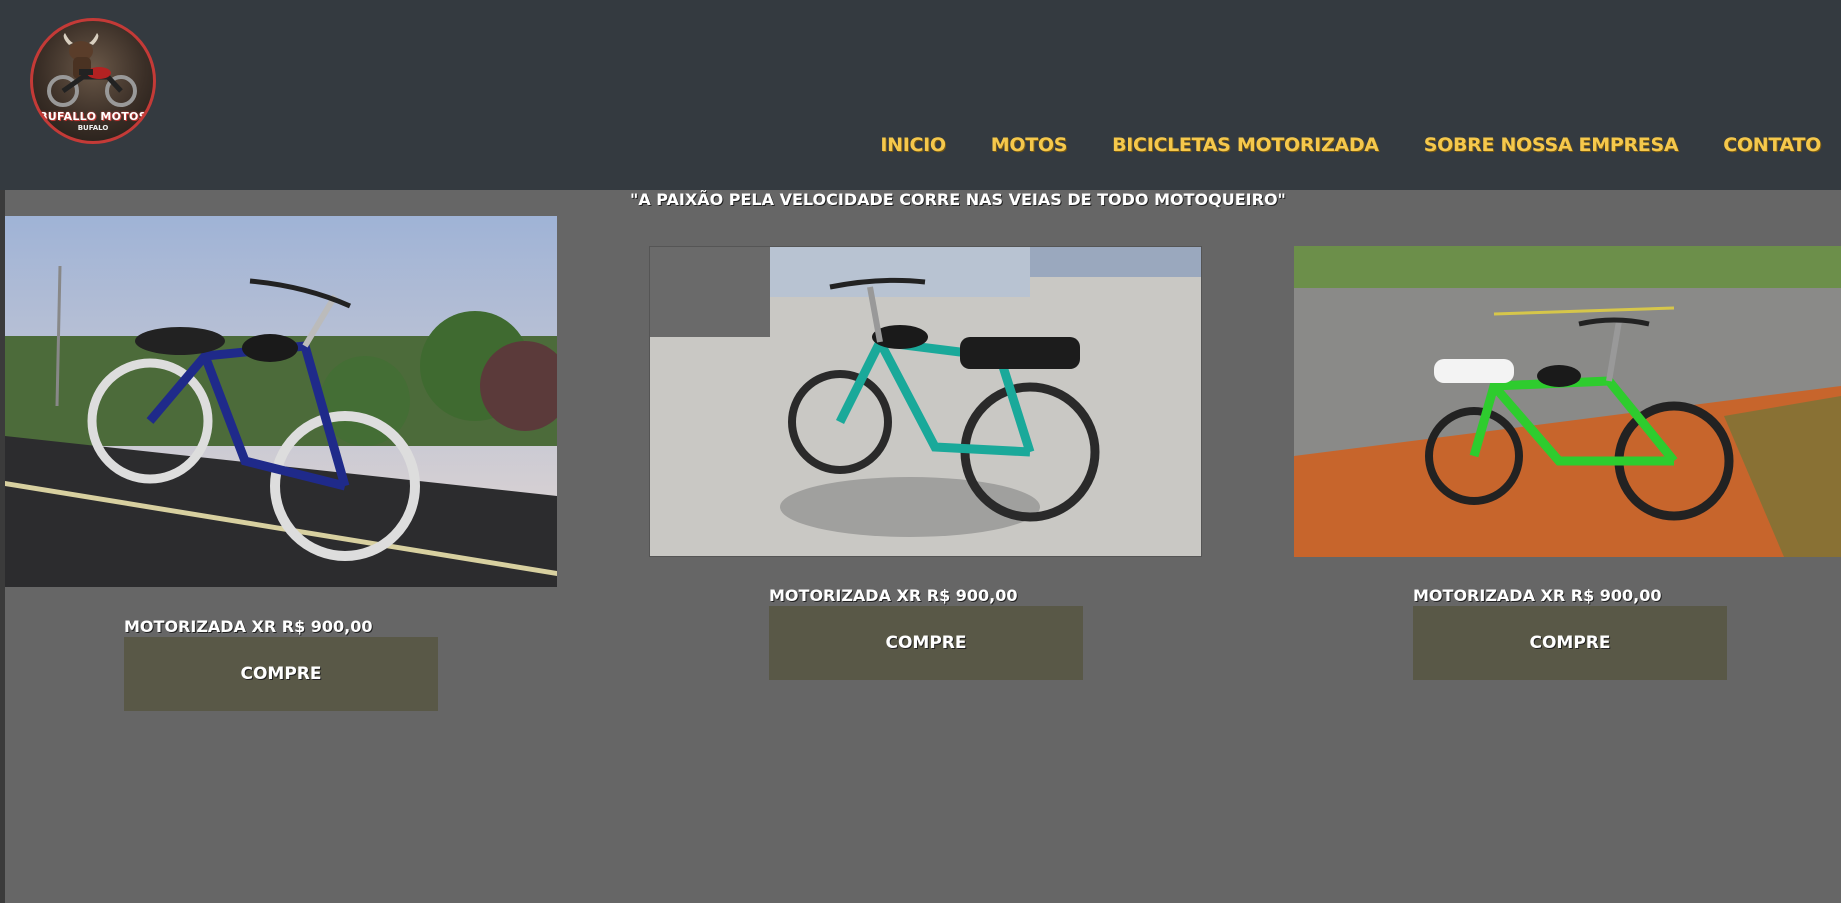 The image size is (1841, 903). I want to click on brand-logo: BUFALLO MOTOS BUFALO, so click(93, 81).